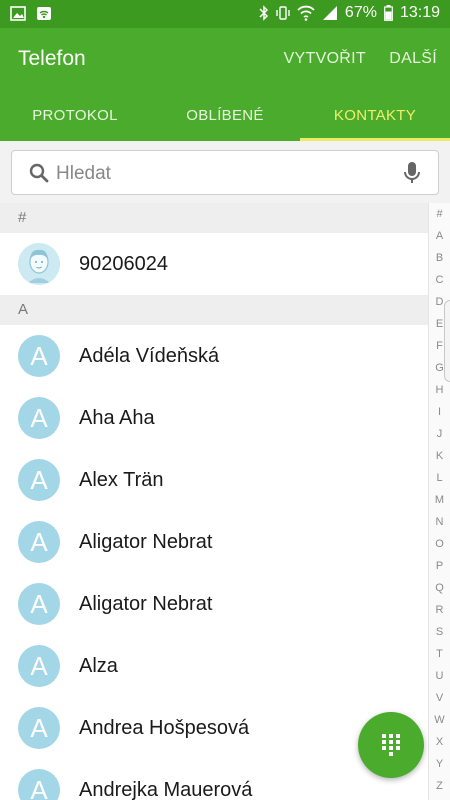 The image size is (450, 800). Describe the element at coordinates (360, 12) in the screenshot. I see `battery-level: 67%` at that location.